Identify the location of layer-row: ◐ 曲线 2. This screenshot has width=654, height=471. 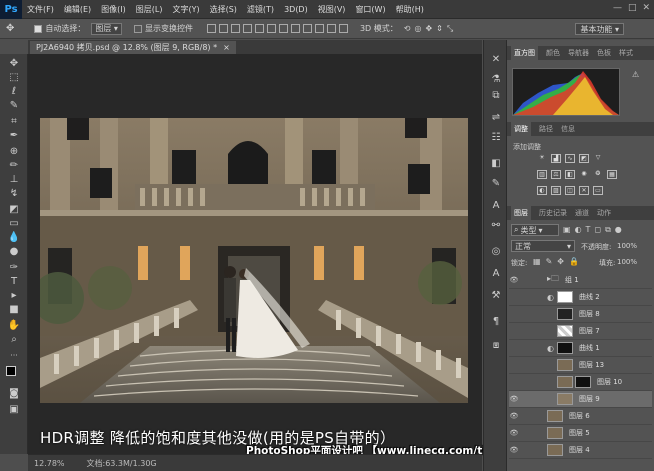
(580, 297).